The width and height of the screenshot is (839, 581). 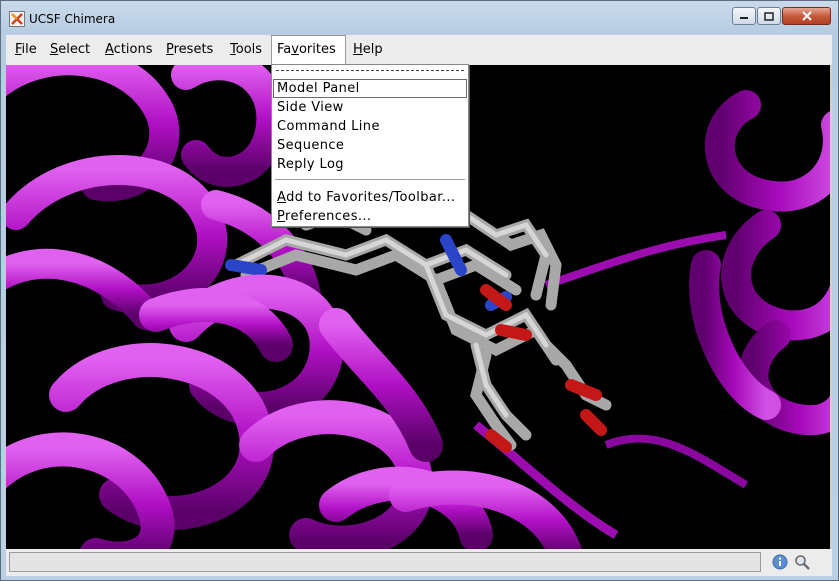 I want to click on menu-tools: Tools, so click(x=246, y=50).